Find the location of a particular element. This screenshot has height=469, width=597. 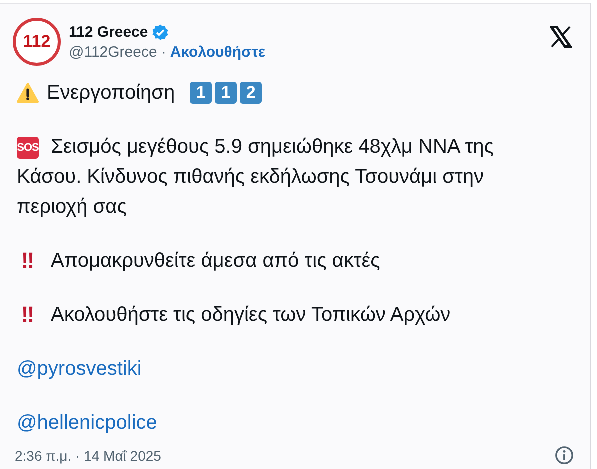

instruction-text: Απομακρυνθείτε άμεσα από τις ακτές is located at coordinates (215, 261).